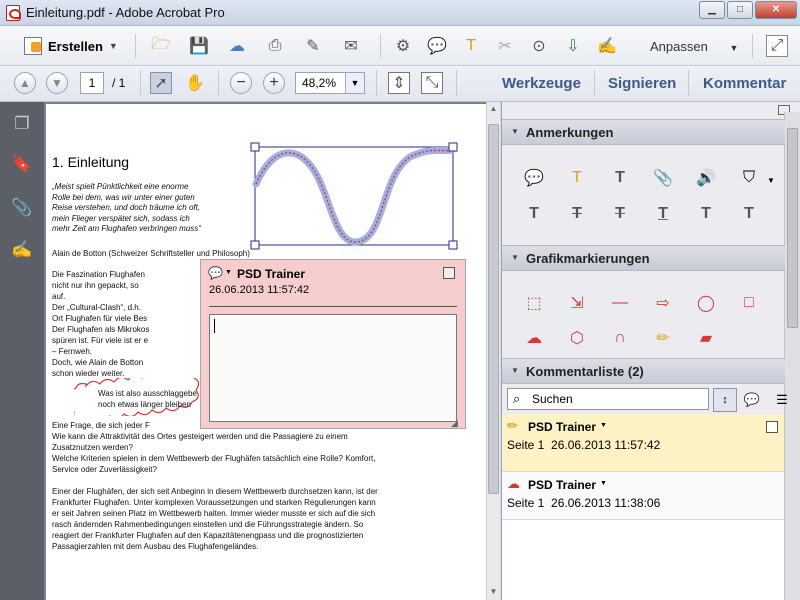 The image size is (800, 600). I want to click on maximize-button: □, so click(740, 10).